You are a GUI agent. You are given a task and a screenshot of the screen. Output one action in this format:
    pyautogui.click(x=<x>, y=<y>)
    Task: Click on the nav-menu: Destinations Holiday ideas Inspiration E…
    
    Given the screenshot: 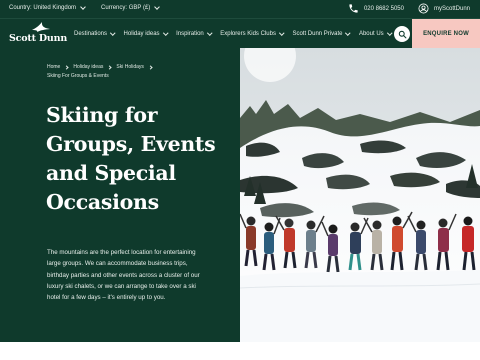 What is the action you would take?
    pyautogui.click(x=233, y=34)
    